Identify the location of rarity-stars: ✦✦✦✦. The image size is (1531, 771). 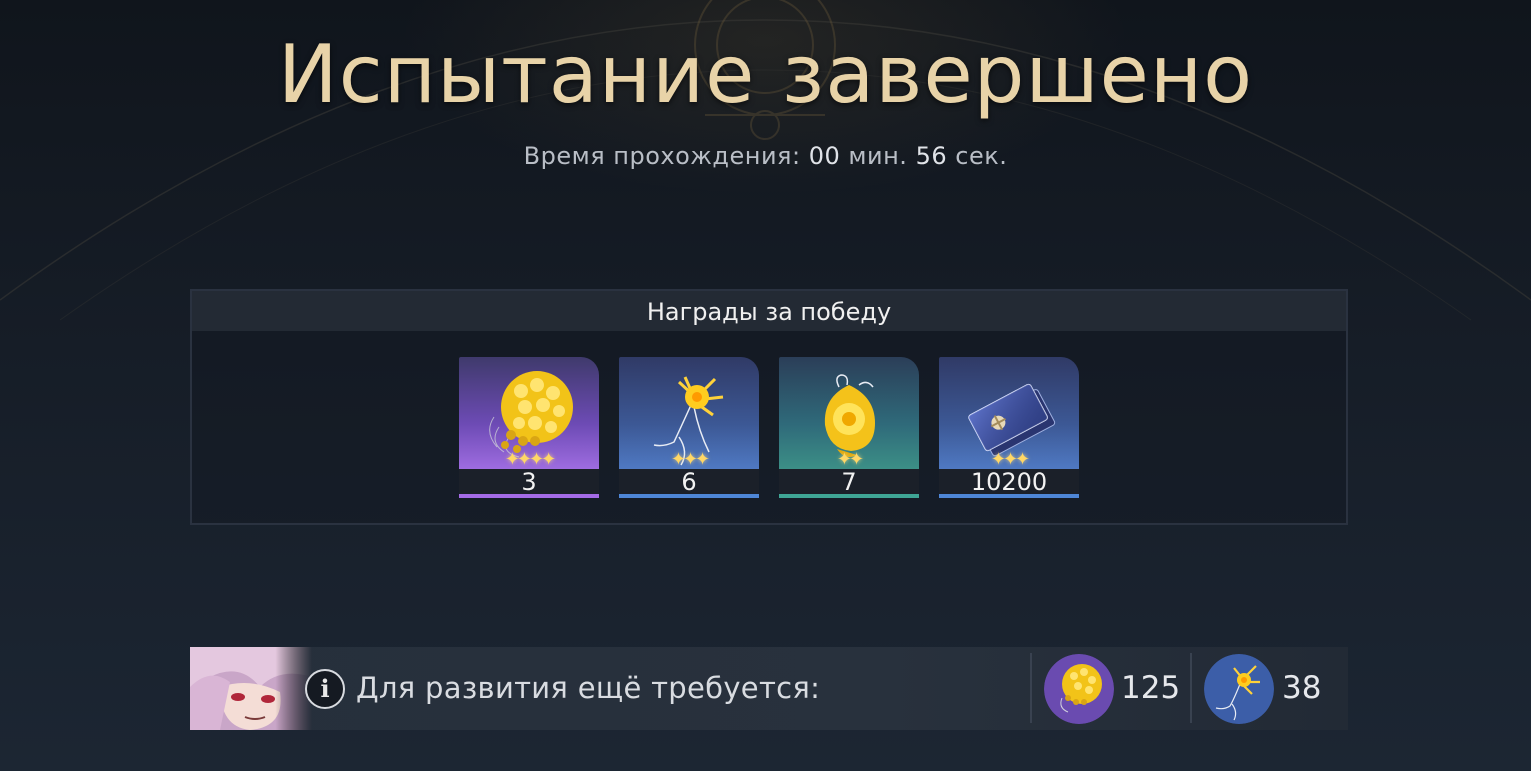
(530, 459).